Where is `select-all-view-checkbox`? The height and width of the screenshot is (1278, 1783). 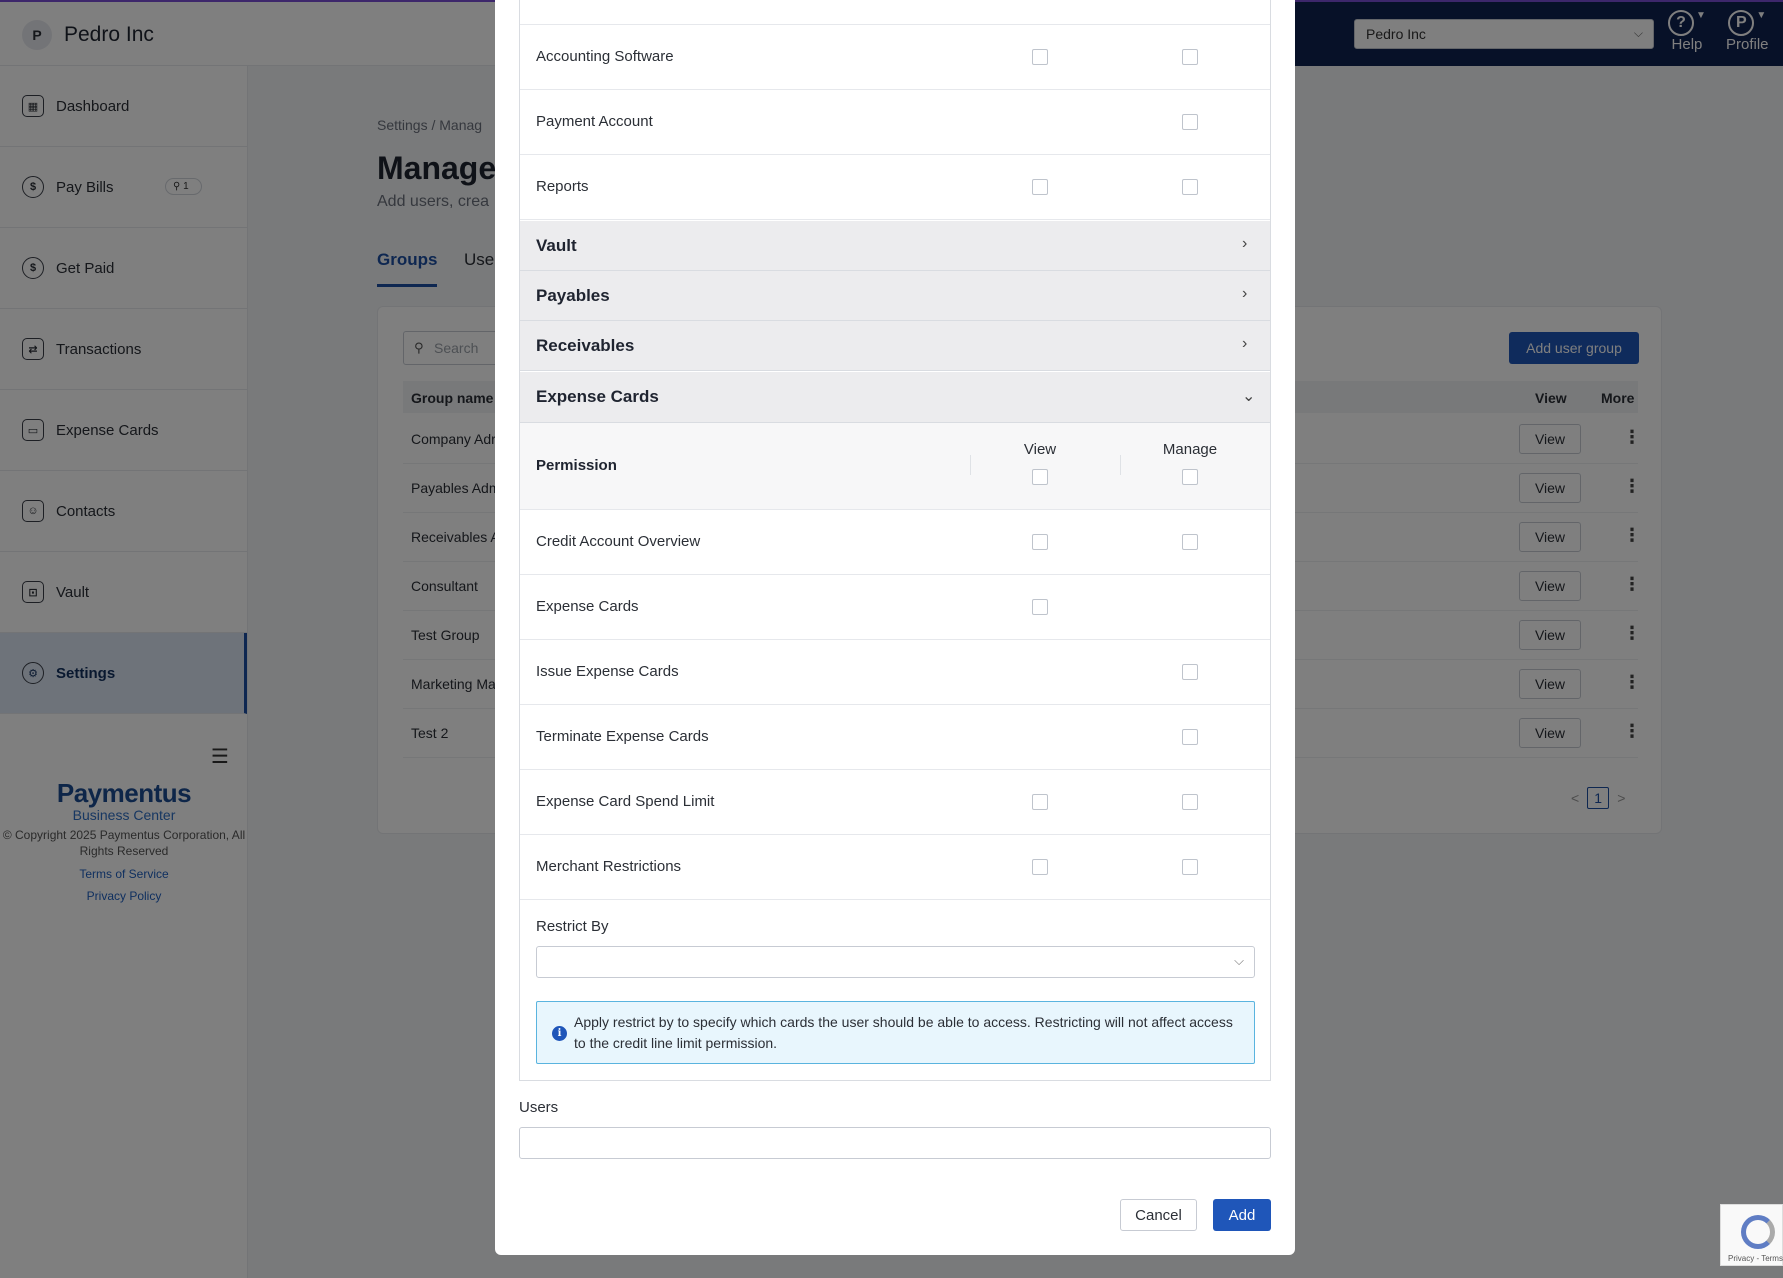 select-all-view-checkbox is located at coordinates (1040, 477).